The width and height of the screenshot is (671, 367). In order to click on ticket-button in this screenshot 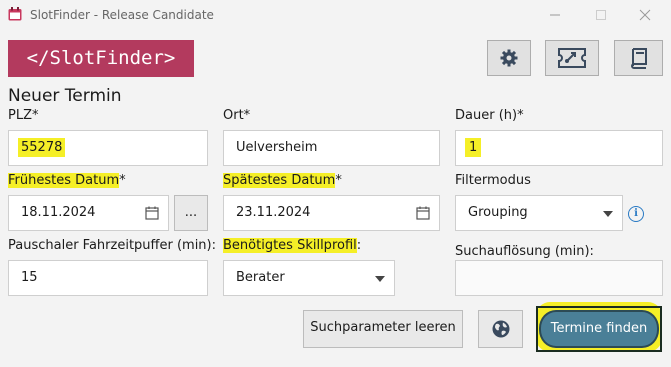, I will do `click(572, 58)`.